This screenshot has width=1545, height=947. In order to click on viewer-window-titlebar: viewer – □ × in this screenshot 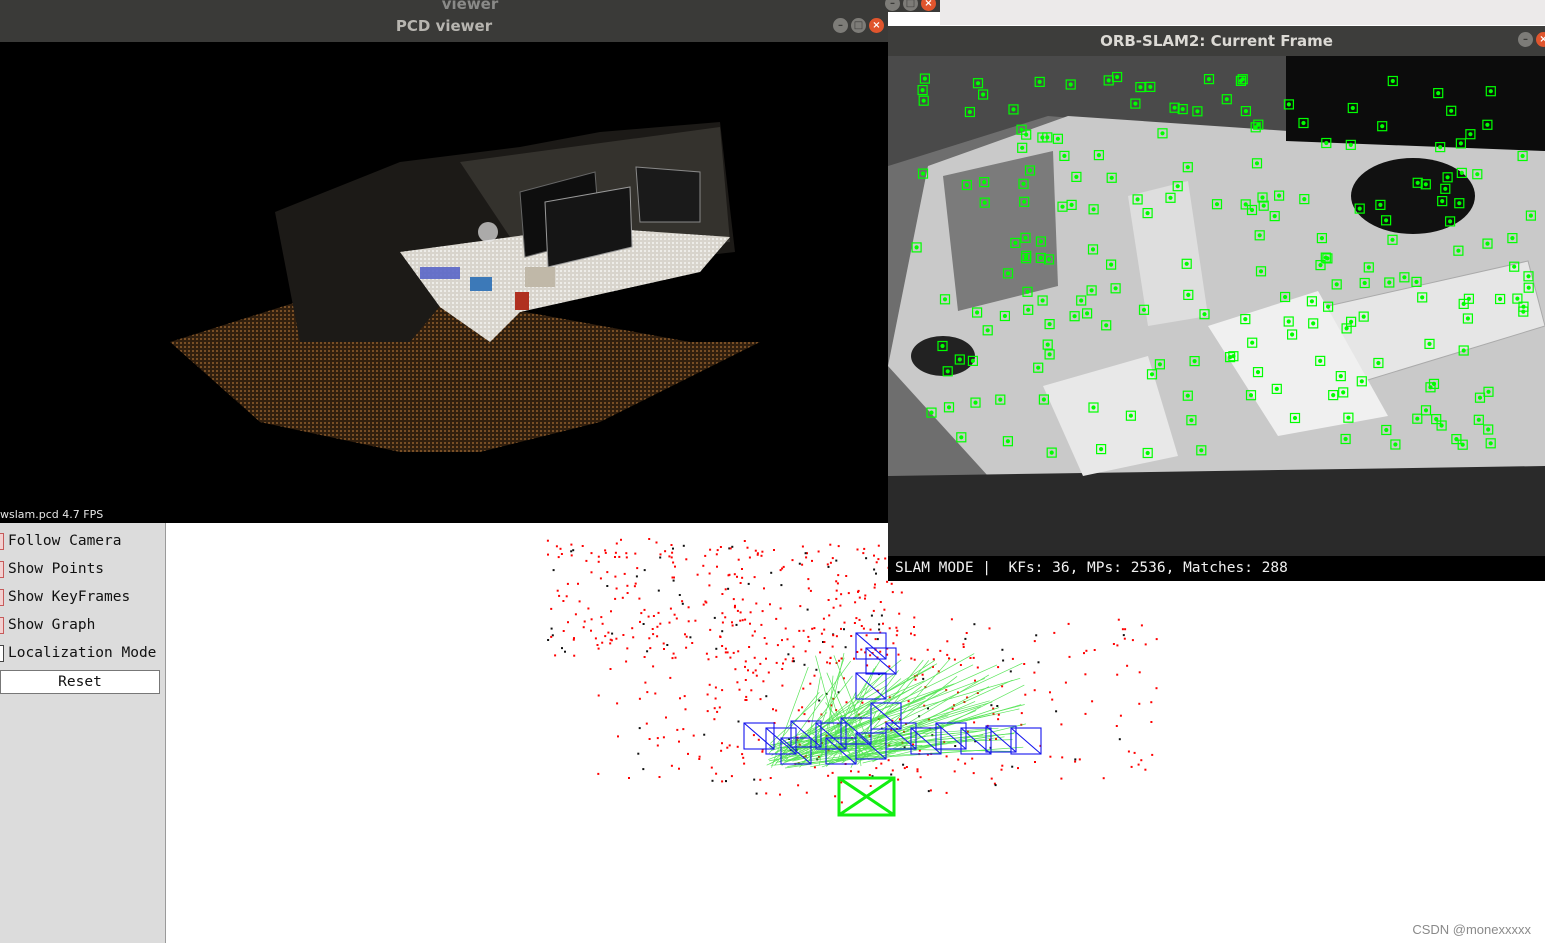, I will do `click(470, 6)`.